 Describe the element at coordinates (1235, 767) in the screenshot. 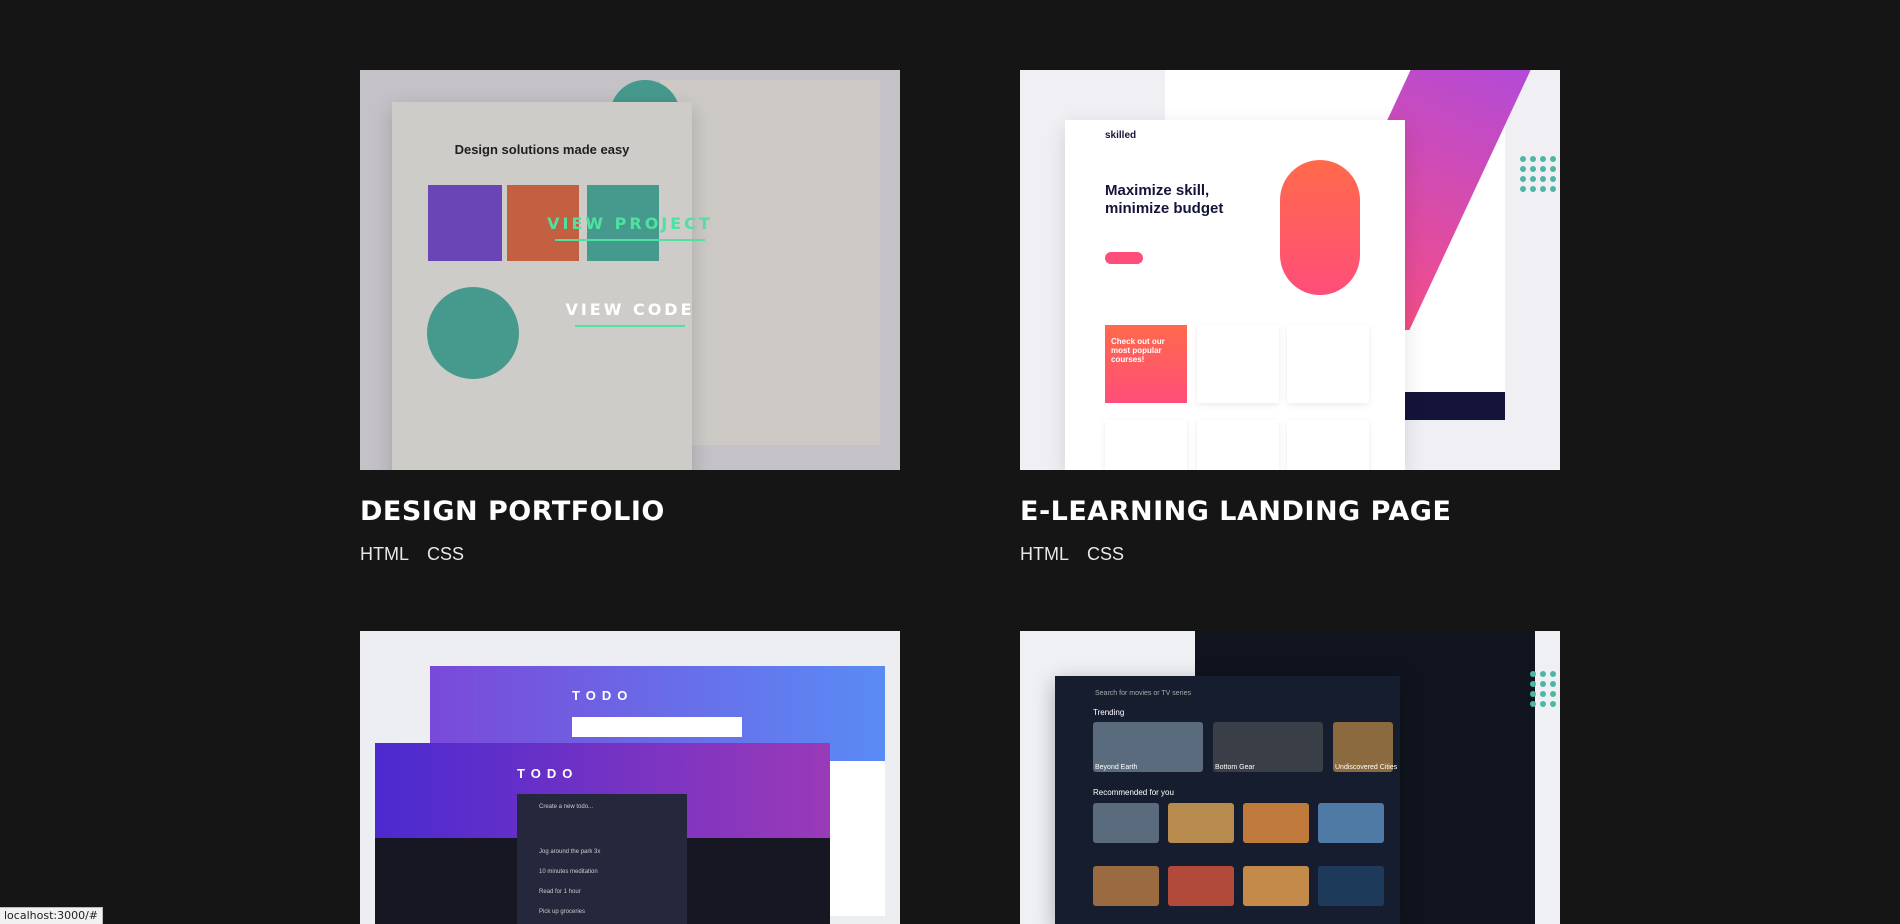

I see `preview-trending-label: Bottom Gear` at that location.